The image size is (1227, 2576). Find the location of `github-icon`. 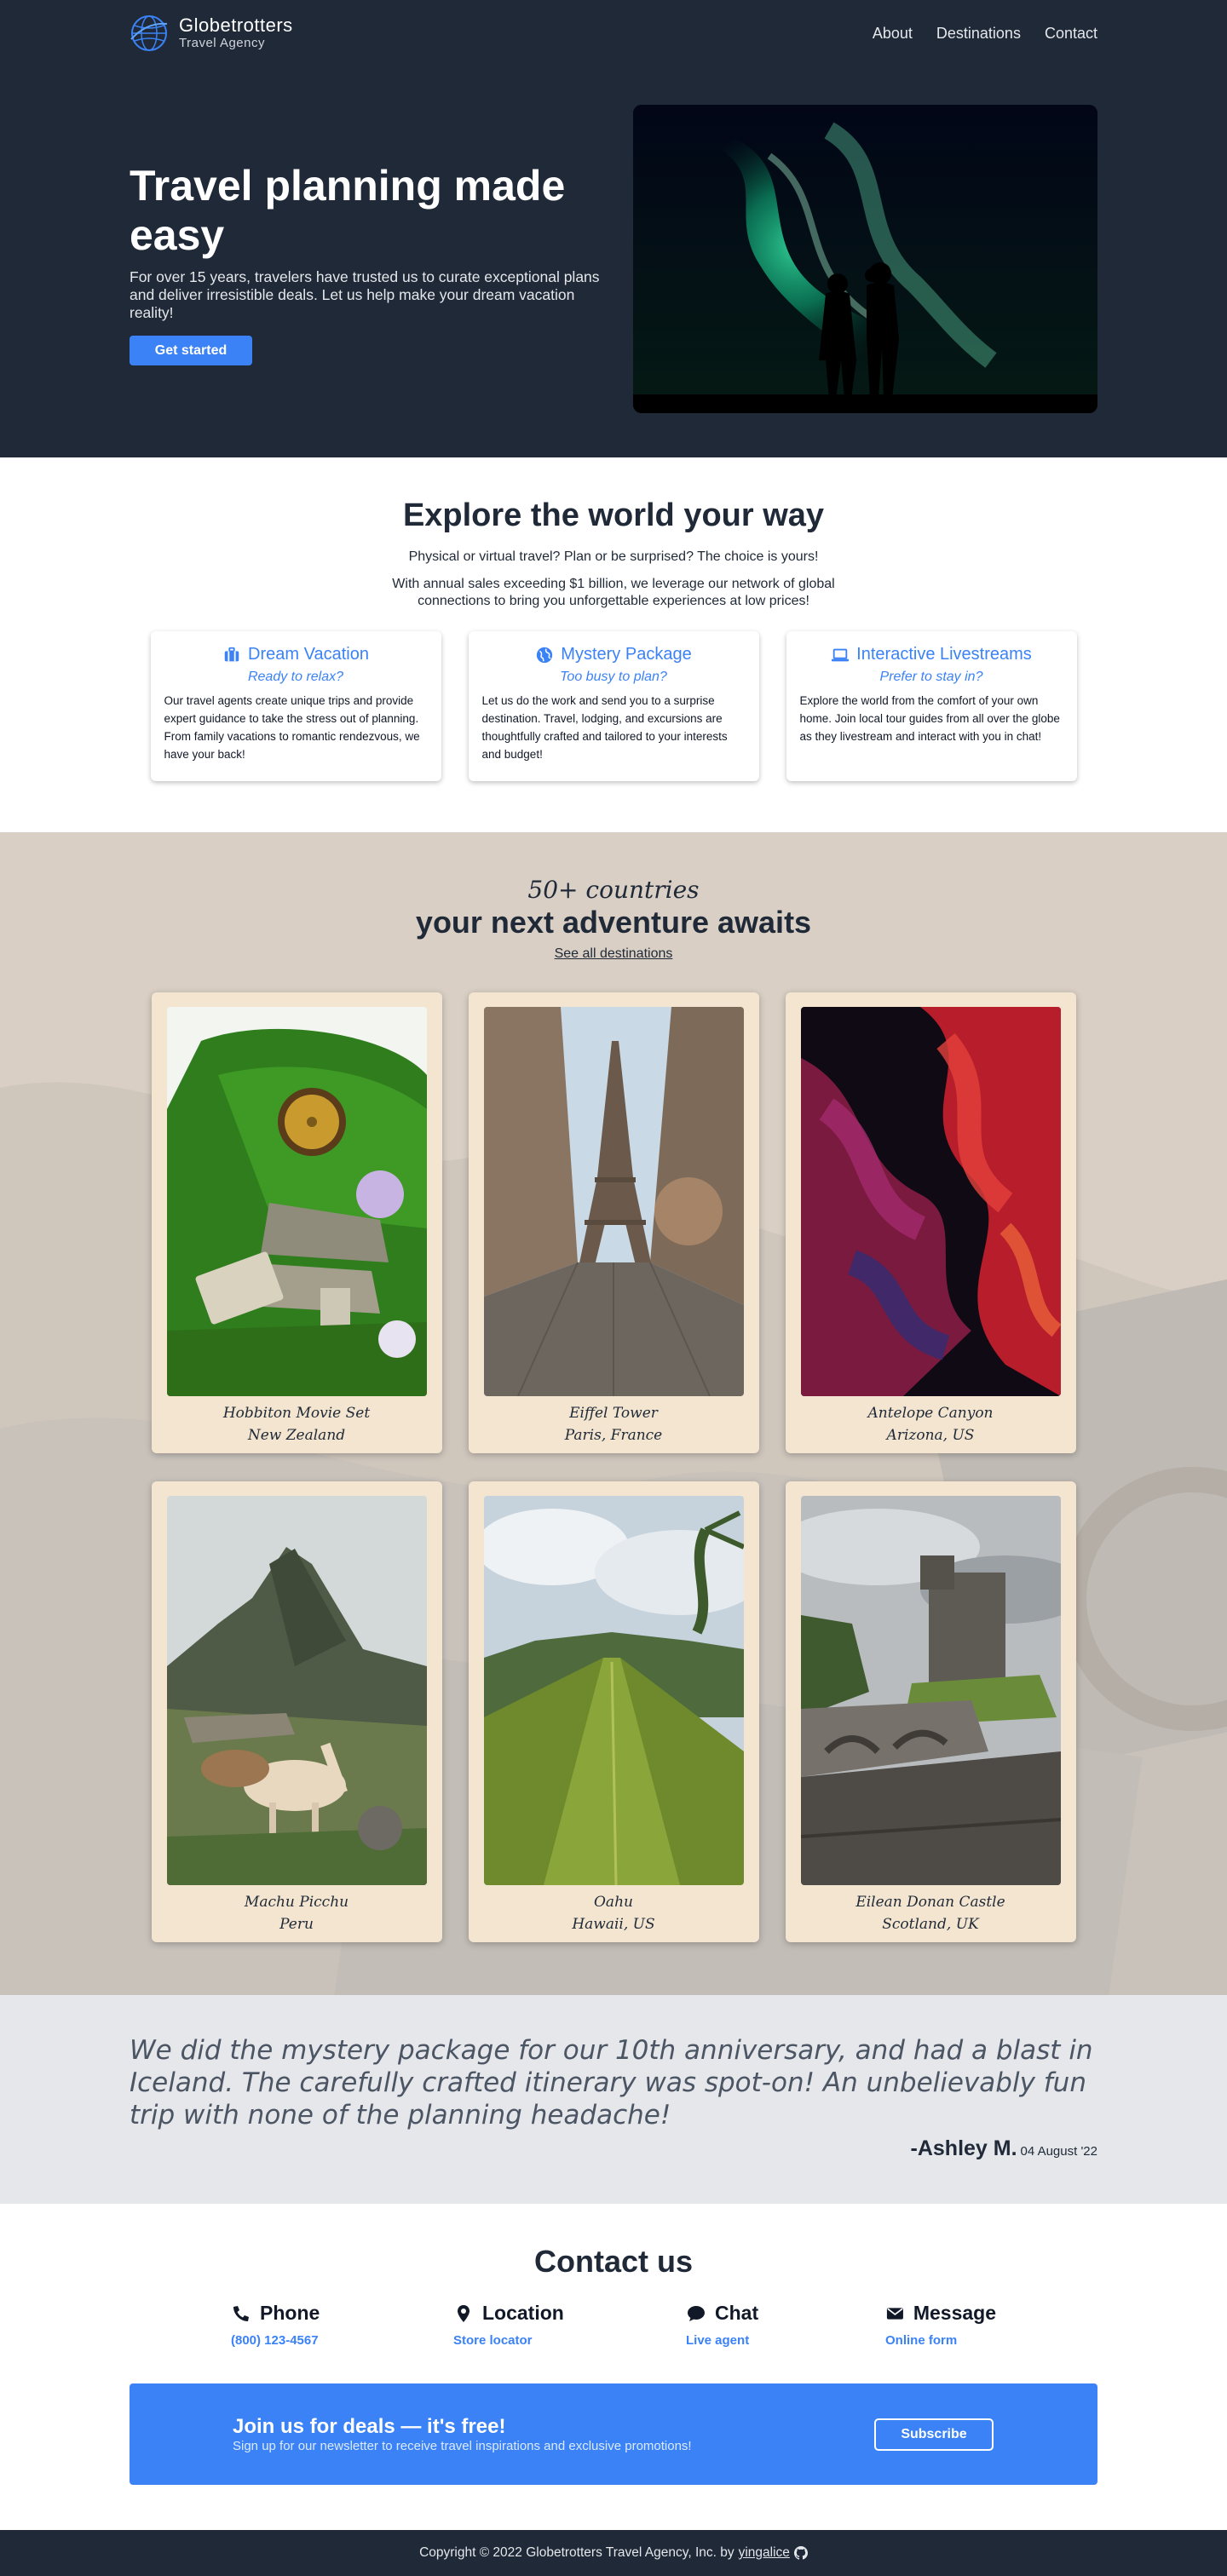

github-icon is located at coordinates (800, 2553).